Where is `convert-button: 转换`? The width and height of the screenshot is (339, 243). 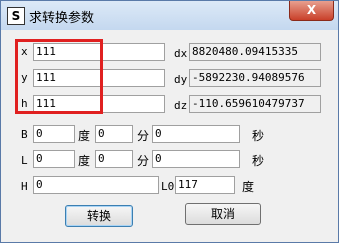 convert-button: 转换 is located at coordinates (99, 216).